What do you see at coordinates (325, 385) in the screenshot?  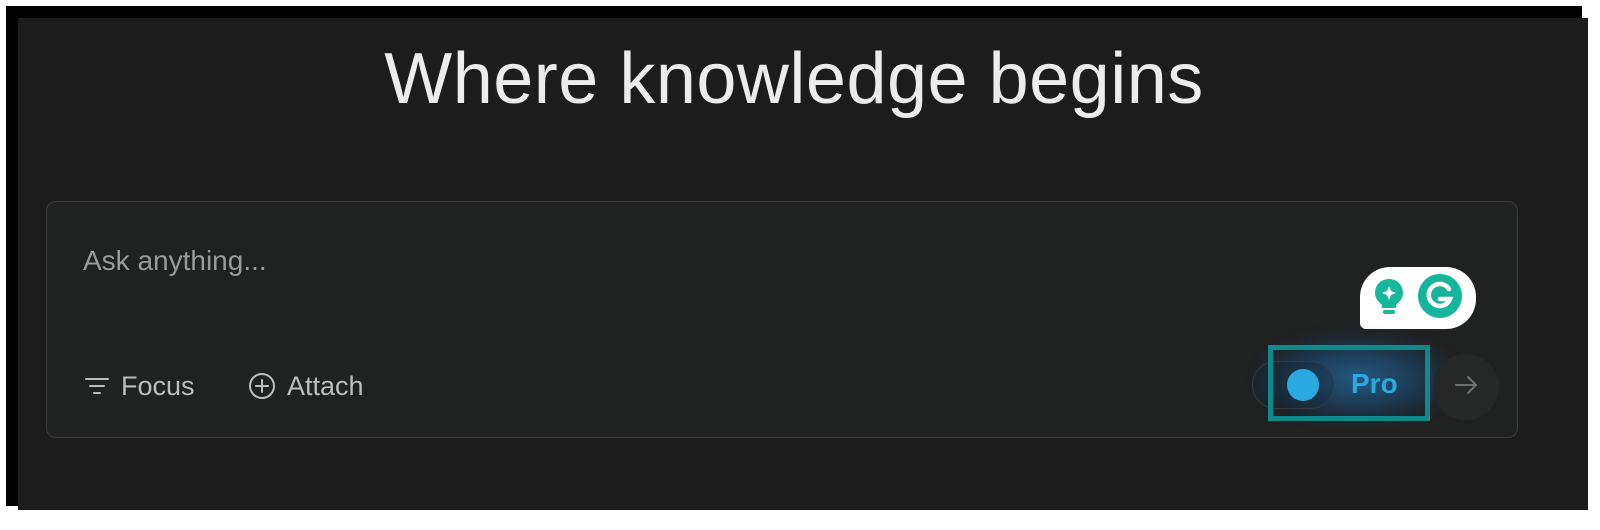 I see `attach-label: Attach` at bounding box center [325, 385].